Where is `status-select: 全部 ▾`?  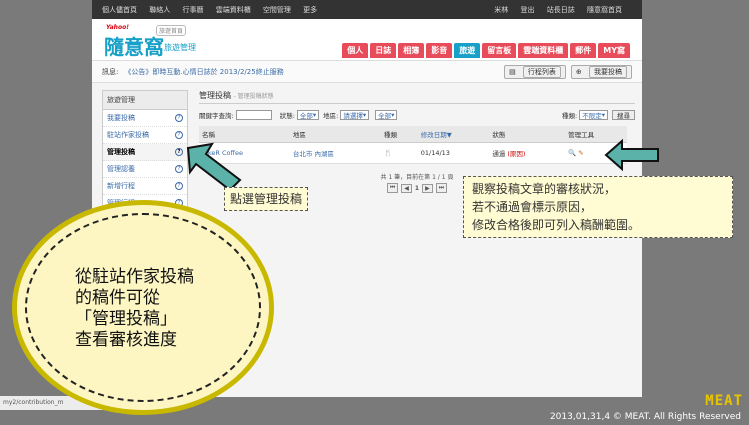
status-select: 全部 ▾ is located at coordinates (308, 115).